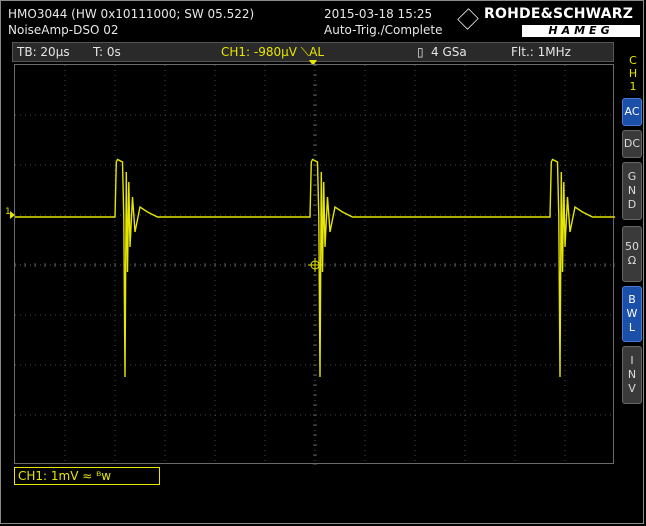  What do you see at coordinates (632, 388) in the screenshot?
I see `side-button-label: V` at bounding box center [632, 388].